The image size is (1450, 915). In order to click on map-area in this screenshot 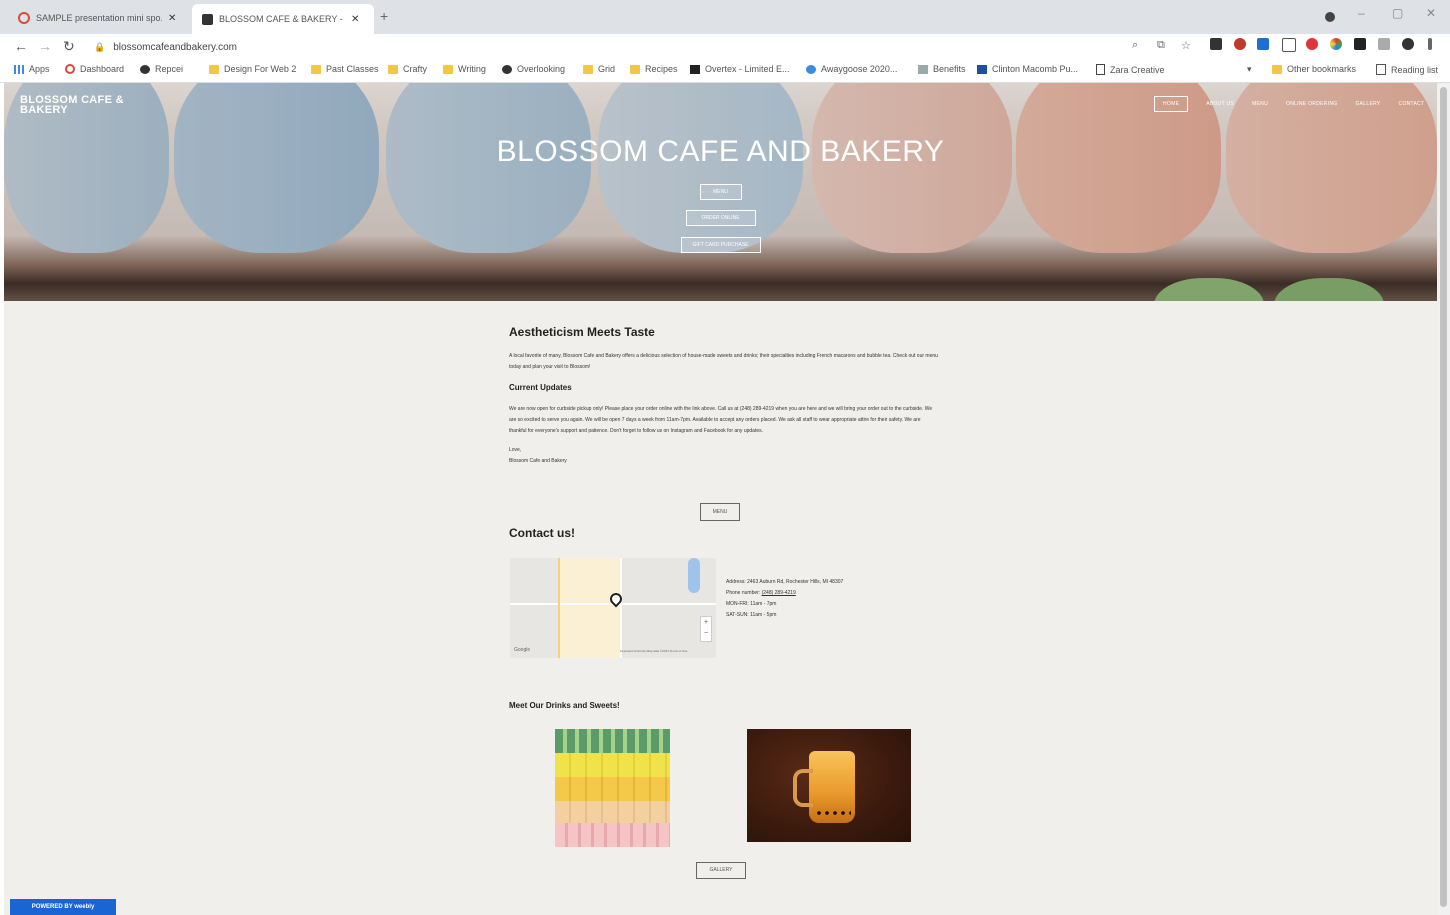, I will do `click(590, 608)`.